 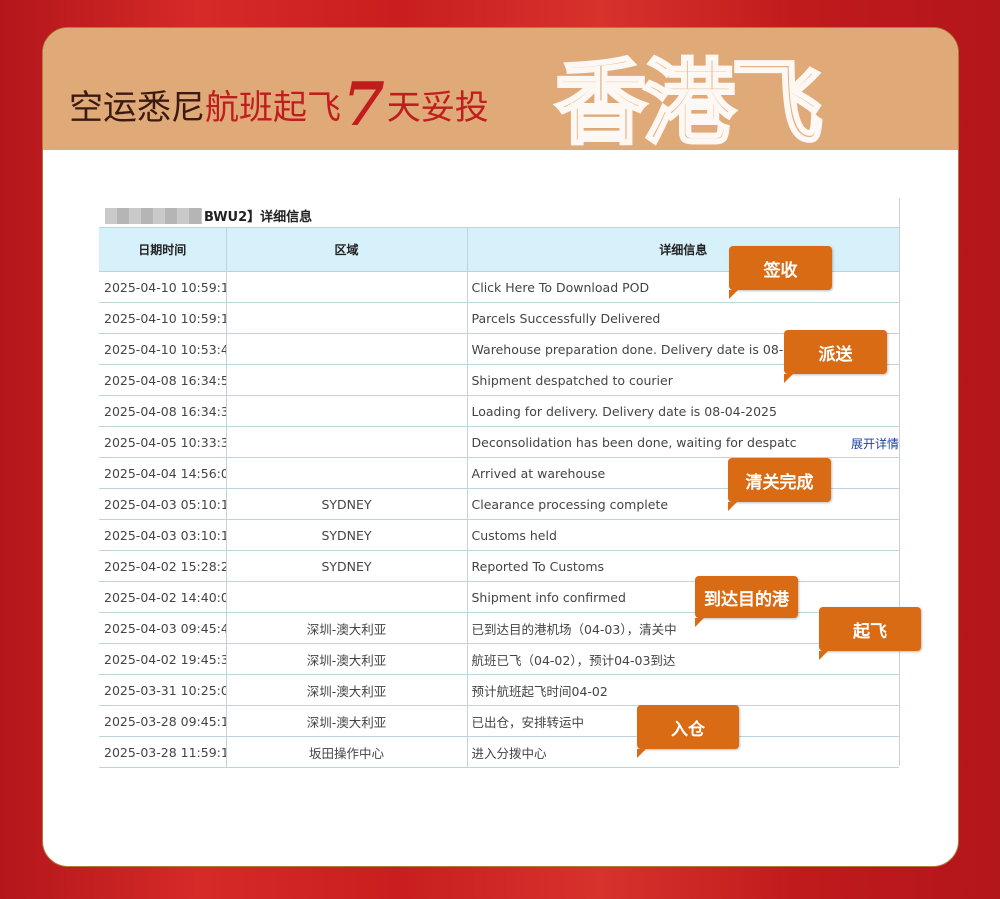 What do you see at coordinates (137, 108) in the screenshot?
I see `banner-title-part1: 空运悉尼` at bounding box center [137, 108].